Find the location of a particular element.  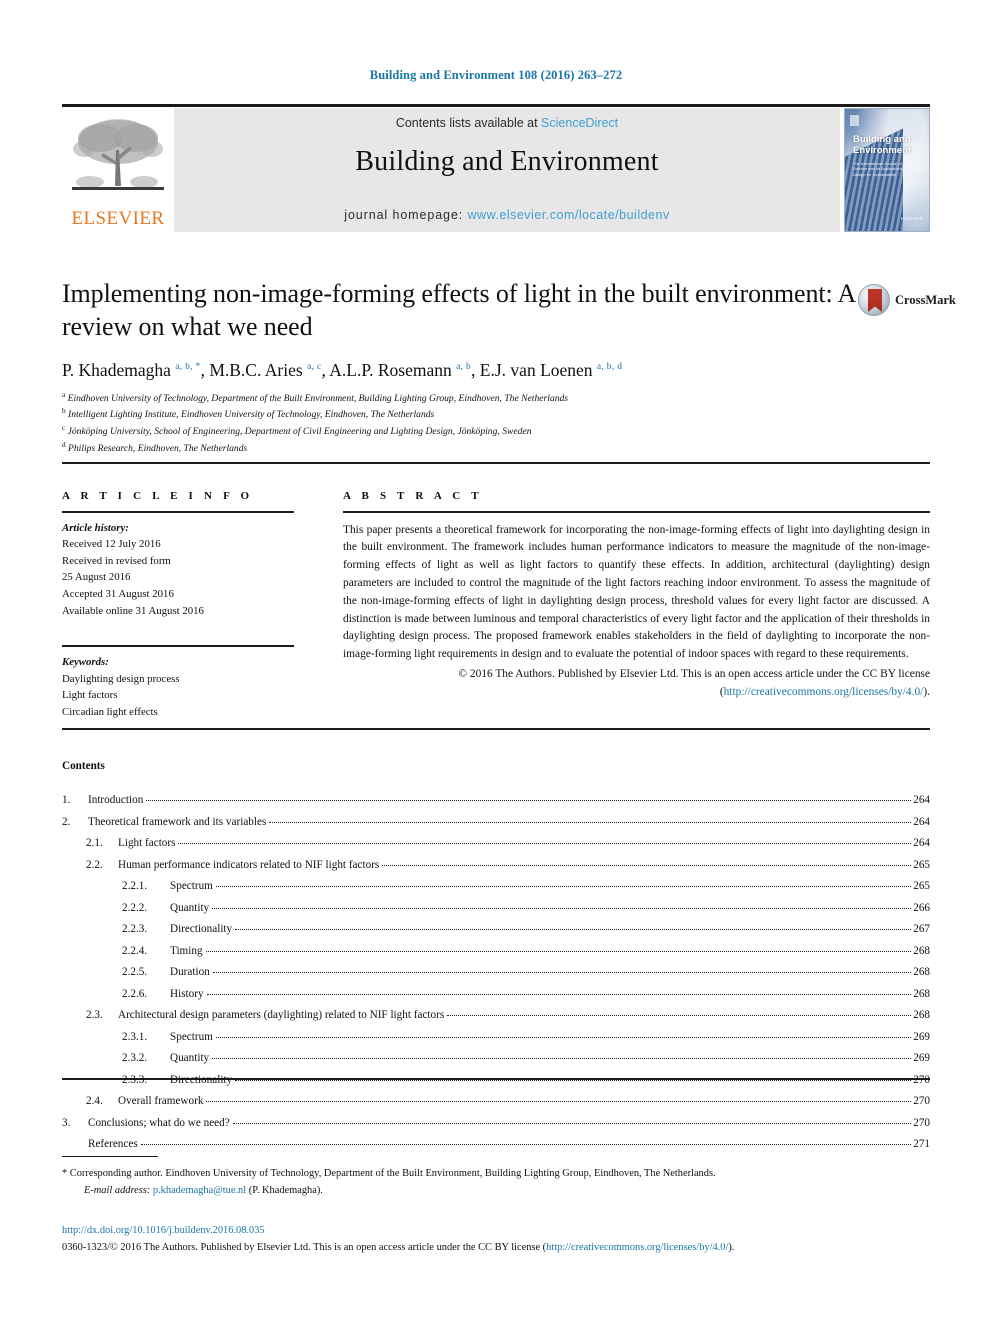

toc-entry-label: History is located at coordinates (187, 993).